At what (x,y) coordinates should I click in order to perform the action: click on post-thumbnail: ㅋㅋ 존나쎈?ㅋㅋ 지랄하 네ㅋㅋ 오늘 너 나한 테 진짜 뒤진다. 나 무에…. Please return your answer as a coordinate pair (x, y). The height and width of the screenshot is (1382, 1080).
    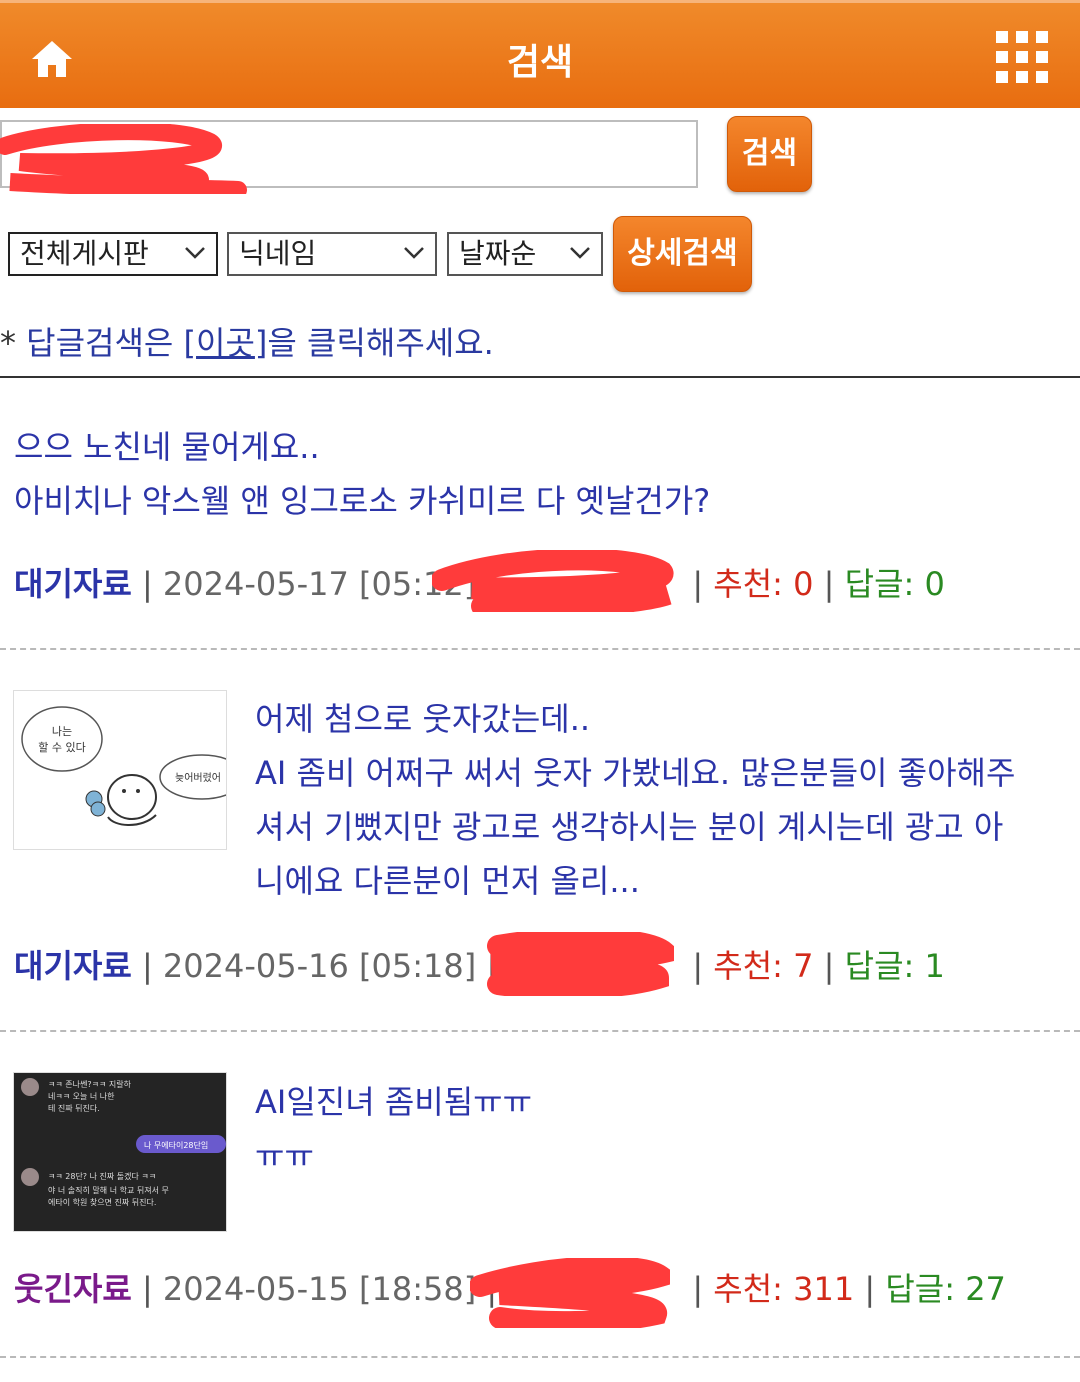
    Looking at the image, I should click on (120, 1152).